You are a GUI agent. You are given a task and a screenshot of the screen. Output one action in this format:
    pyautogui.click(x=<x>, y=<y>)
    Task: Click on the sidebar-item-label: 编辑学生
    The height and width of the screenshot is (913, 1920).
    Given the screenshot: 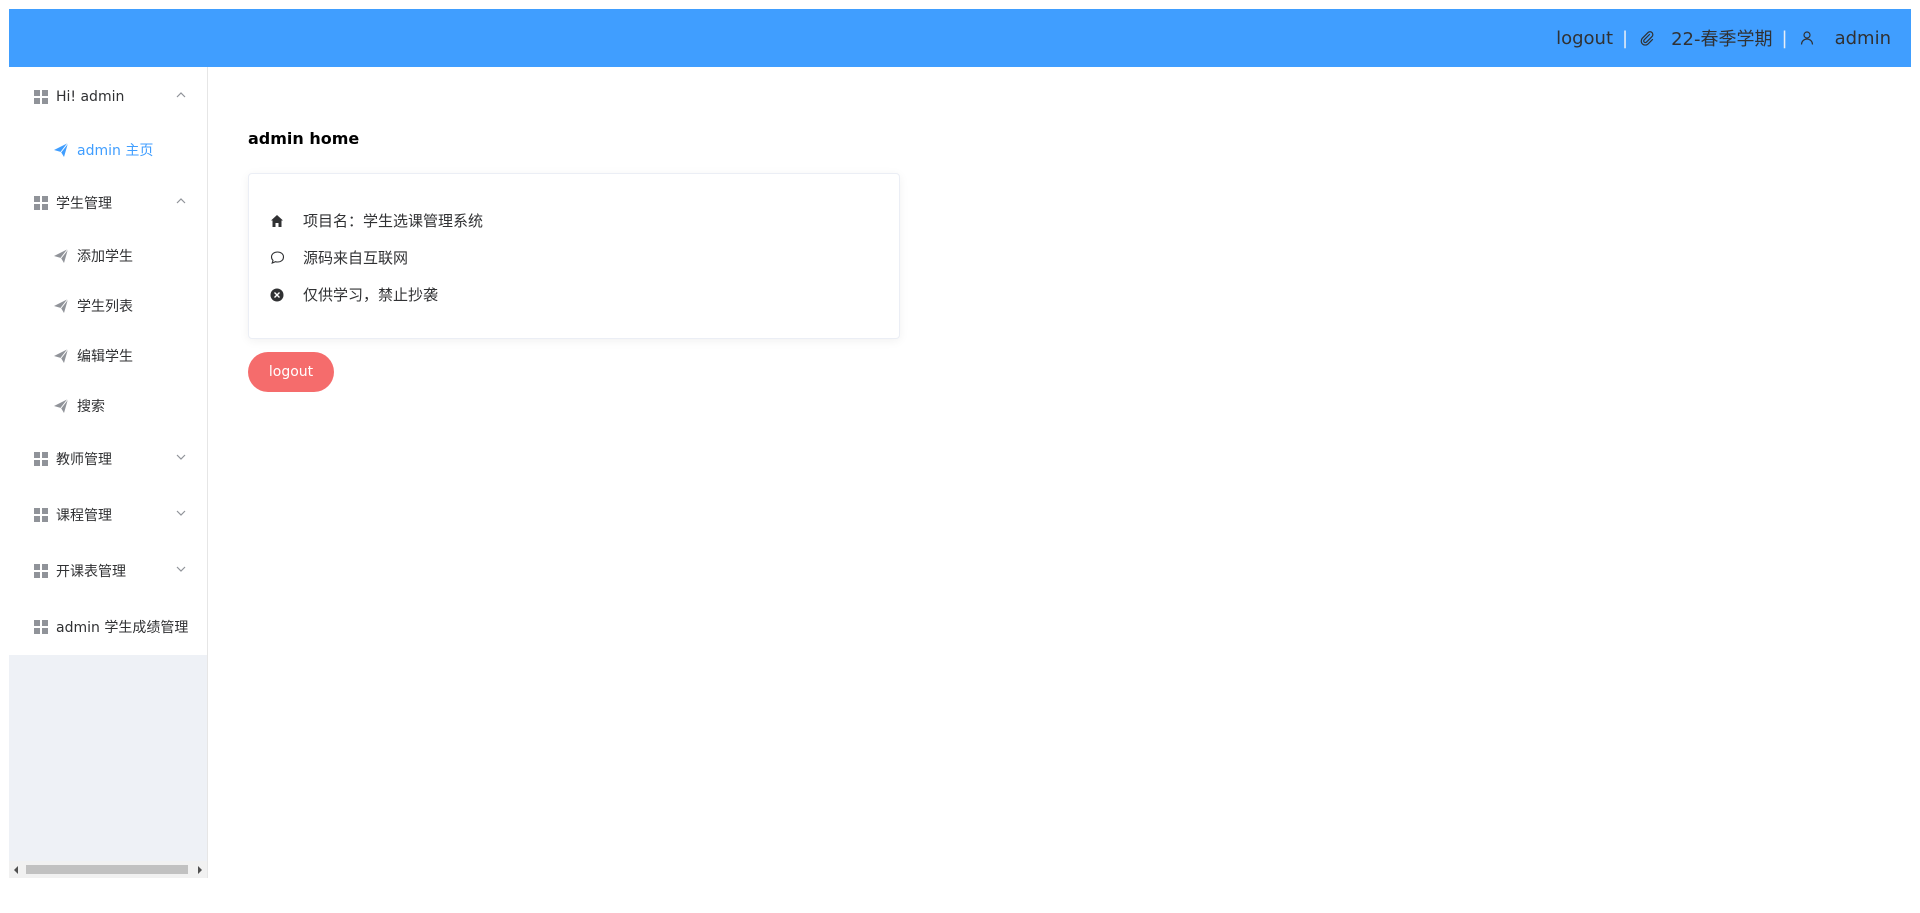 What is the action you would take?
    pyautogui.click(x=105, y=357)
    